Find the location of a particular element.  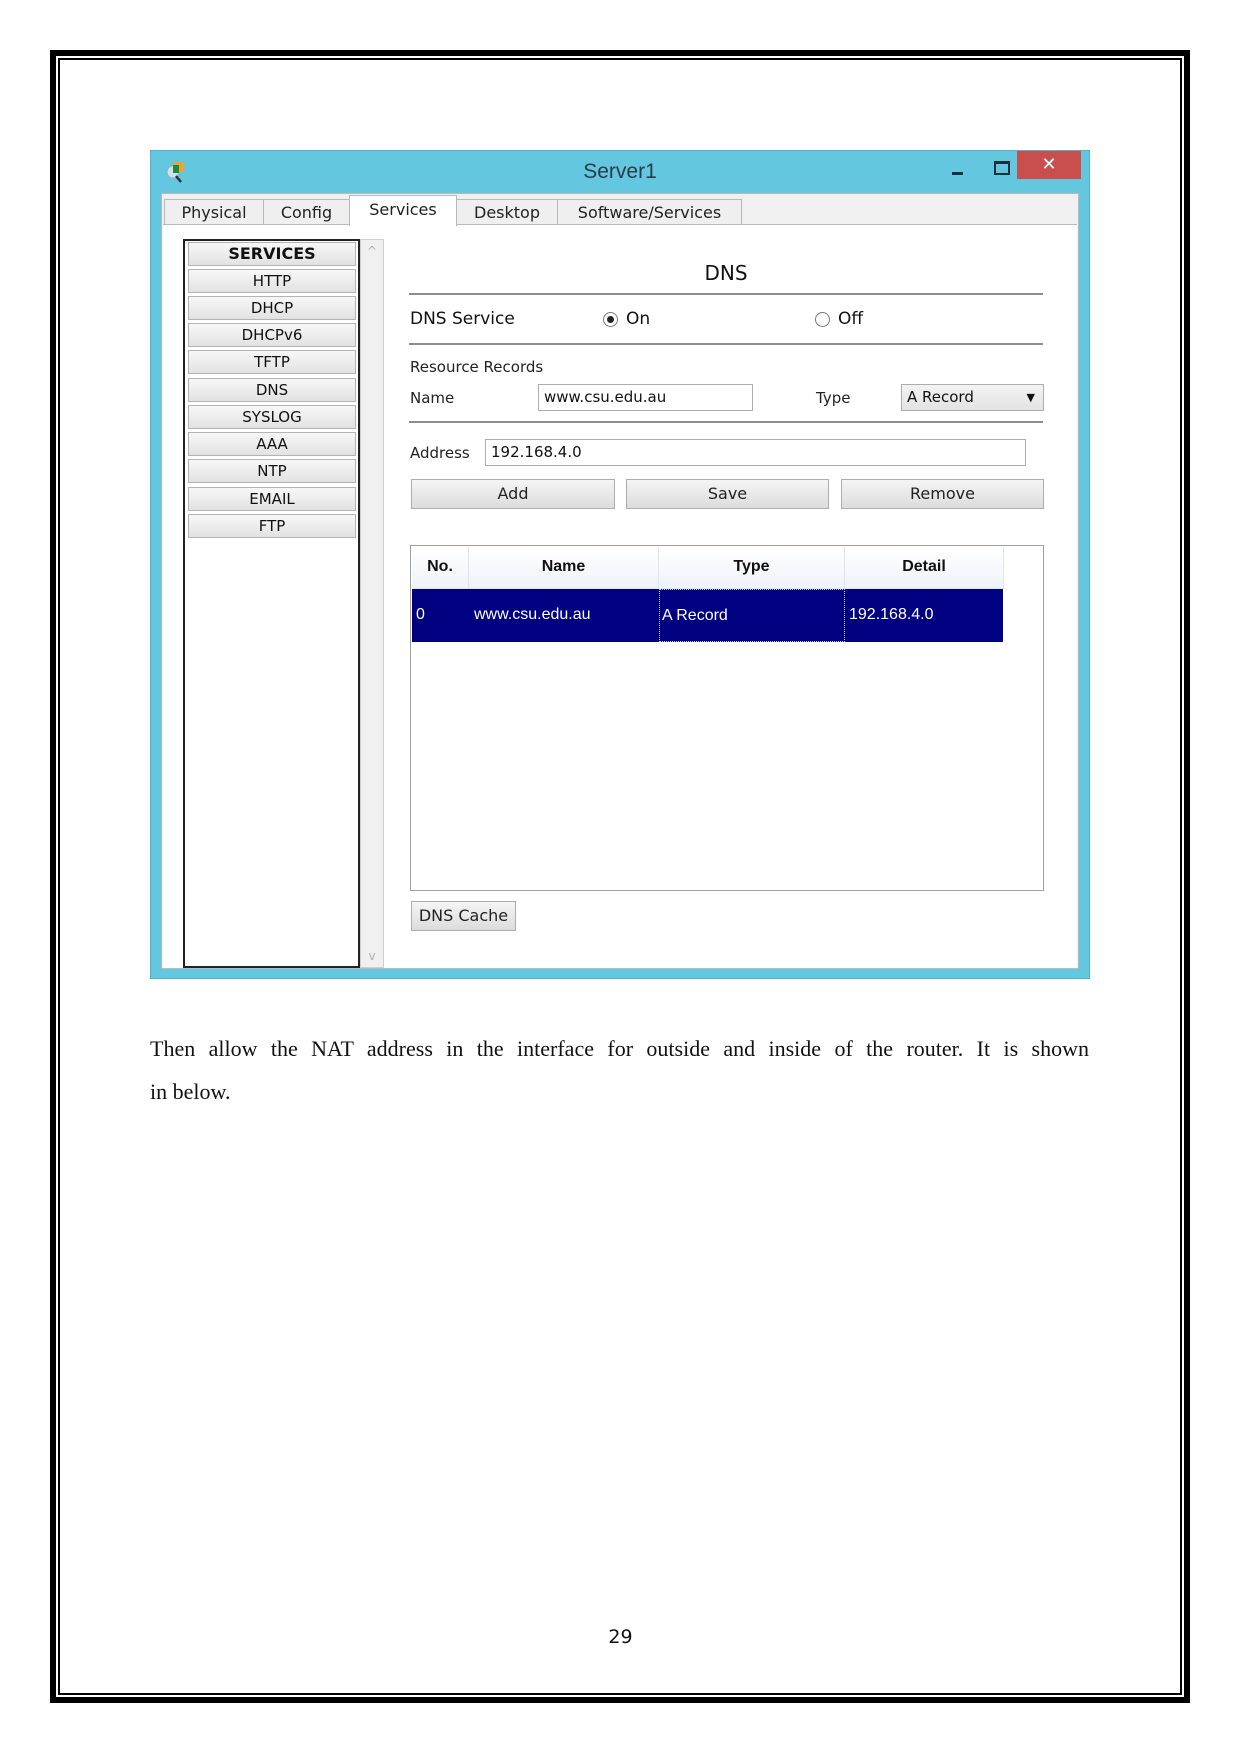

service-item-ftp: FTP is located at coordinates (272, 526).